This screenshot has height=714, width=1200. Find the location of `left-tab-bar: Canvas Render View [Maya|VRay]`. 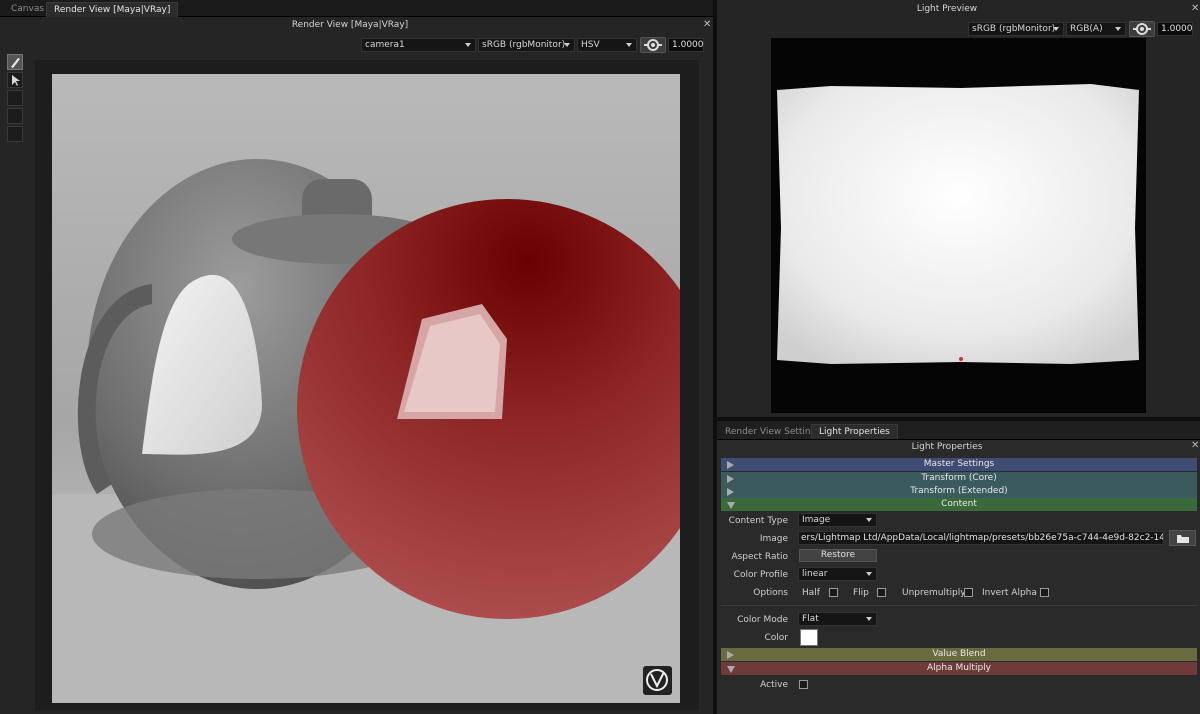

left-tab-bar: Canvas Render View [Maya|VRay] is located at coordinates (356, 8).